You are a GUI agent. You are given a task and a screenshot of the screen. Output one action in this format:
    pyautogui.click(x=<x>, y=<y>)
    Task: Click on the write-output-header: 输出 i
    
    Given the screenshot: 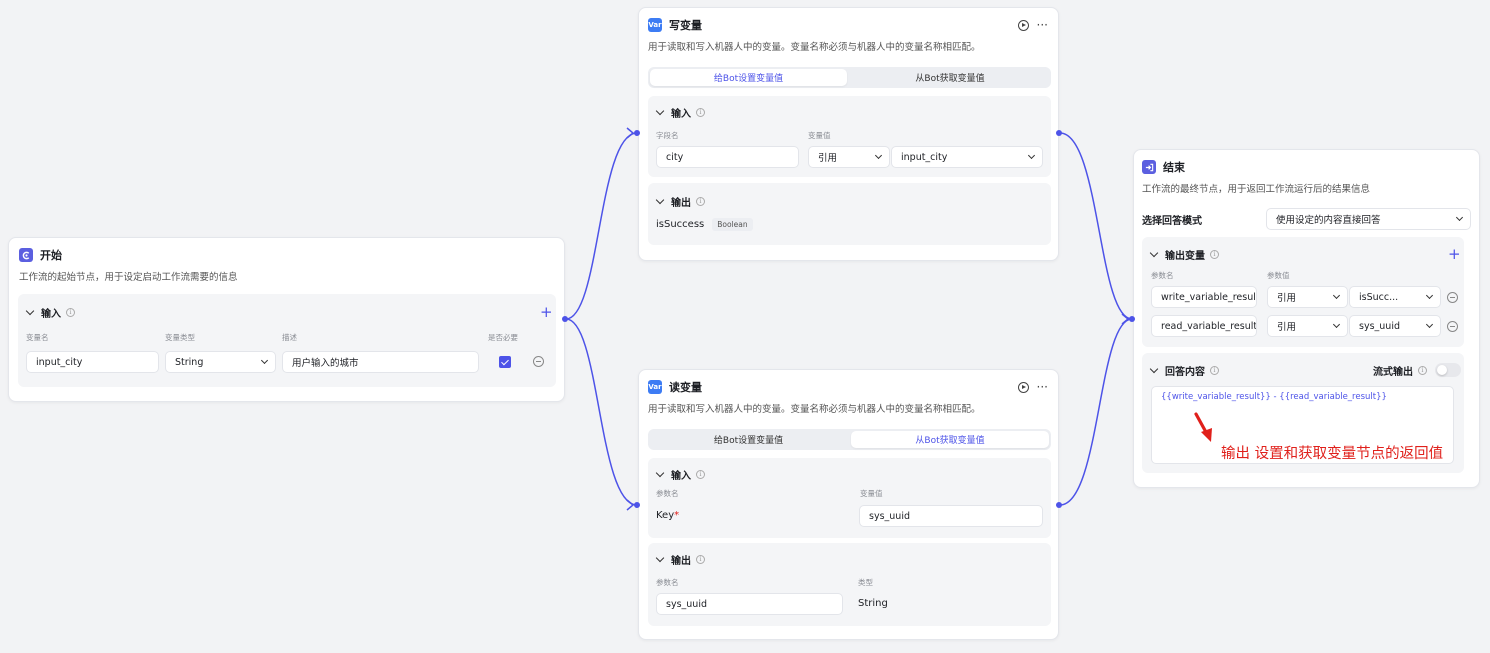 What is the action you would take?
    pyautogui.click(x=680, y=201)
    